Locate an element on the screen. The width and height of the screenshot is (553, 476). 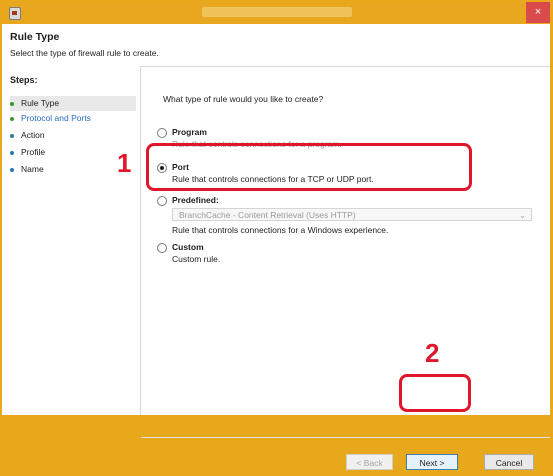
back-button: < Back is located at coordinates (369, 462).